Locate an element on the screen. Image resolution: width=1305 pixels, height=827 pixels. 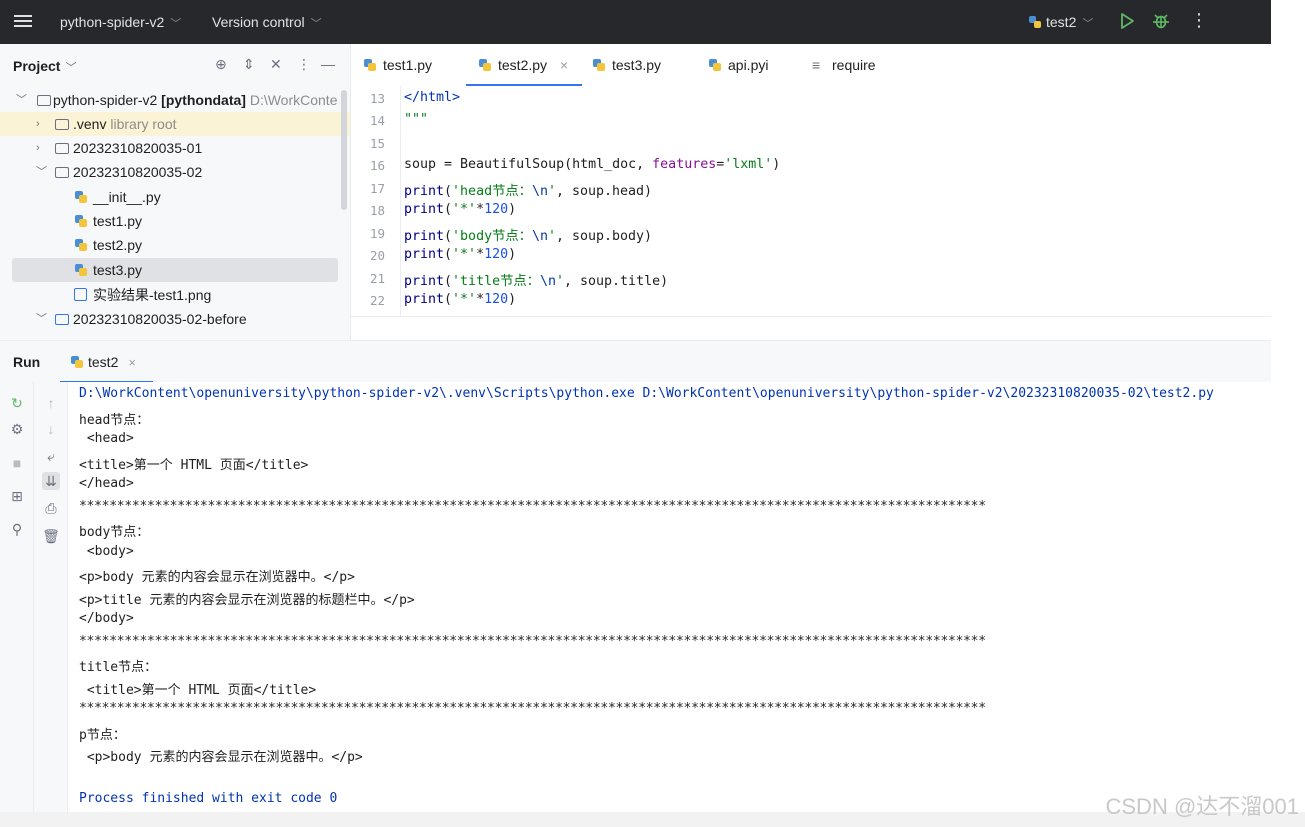
print-icon: ⎙ is located at coordinates (51, 508).